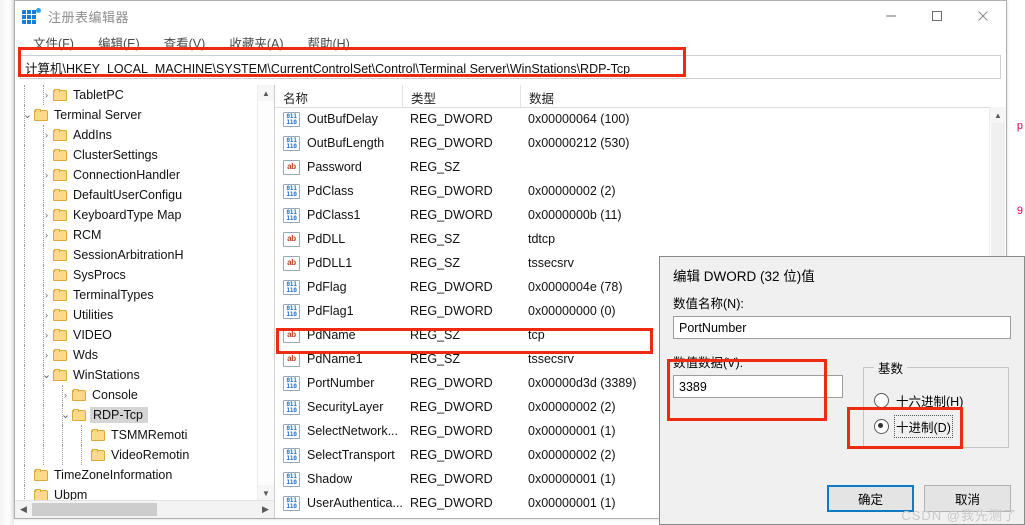 The width and height of the screenshot is (1025, 525). What do you see at coordinates (144, 355) in the screenshot?
I see `tree-item-wds: › Wds` at bounding box center [144, 355].